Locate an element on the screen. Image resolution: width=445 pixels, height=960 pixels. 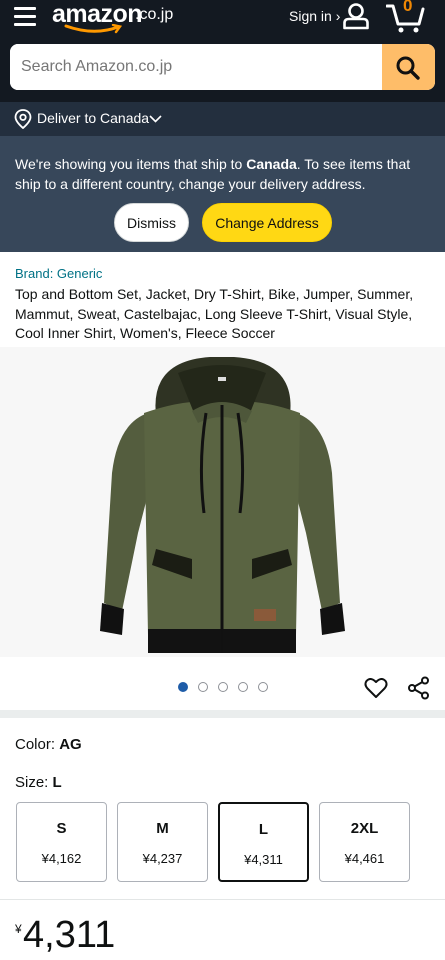
change-address-button: Change Address is located at coordinates (267, 222).